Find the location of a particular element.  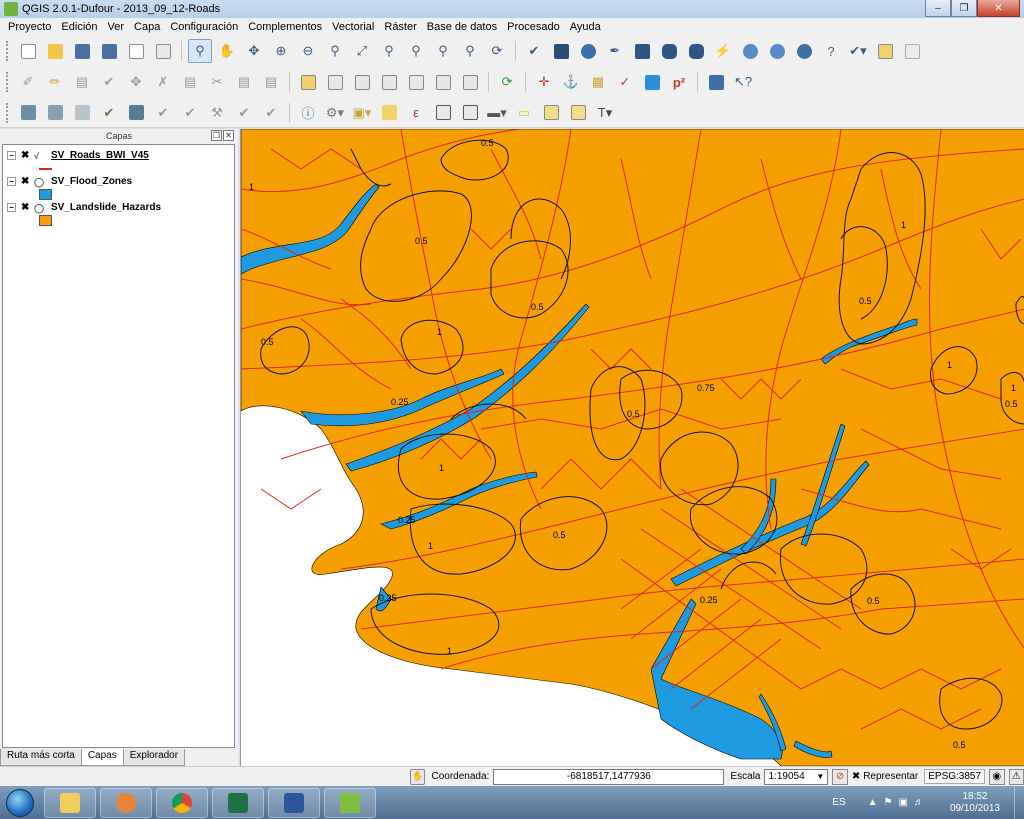

pan-to-selection-icon: ⚲ is located at coordinates (200, 51).